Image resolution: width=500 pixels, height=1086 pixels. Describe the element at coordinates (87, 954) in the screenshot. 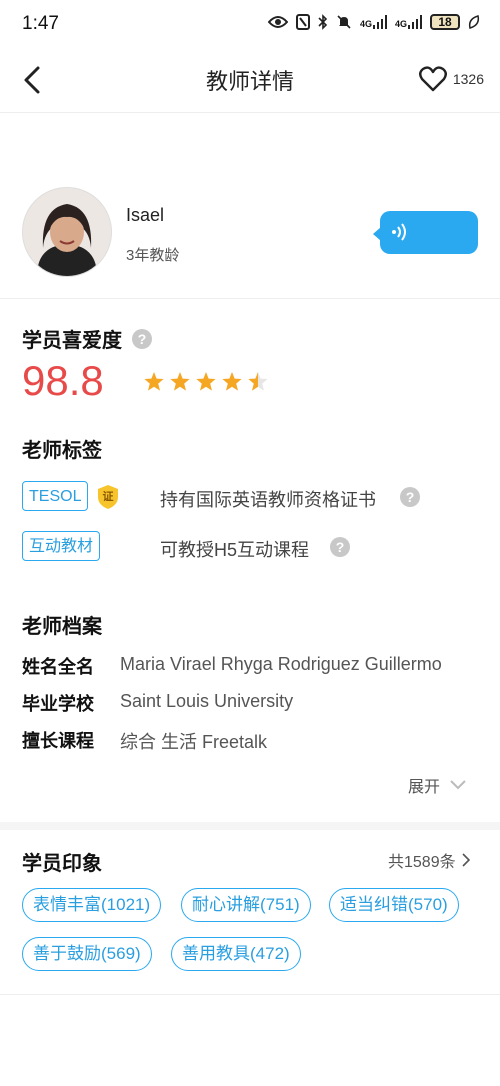

I see `impression-tag: 善于鼓励(569)` at that location.